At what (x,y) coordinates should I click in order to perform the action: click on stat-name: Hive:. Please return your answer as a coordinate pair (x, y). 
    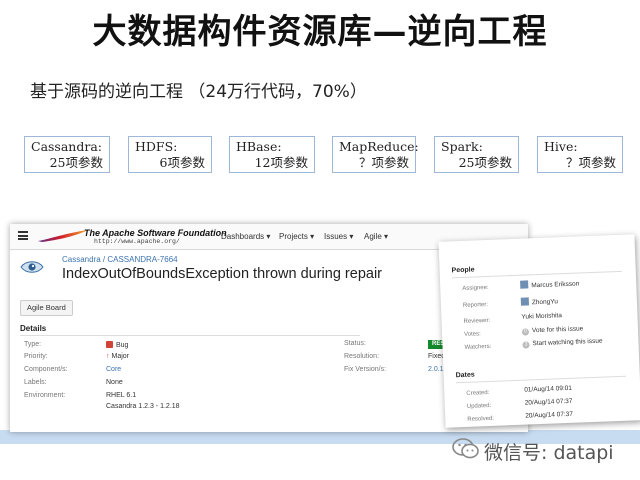
    Looking at the image, I should click on (561, 146).